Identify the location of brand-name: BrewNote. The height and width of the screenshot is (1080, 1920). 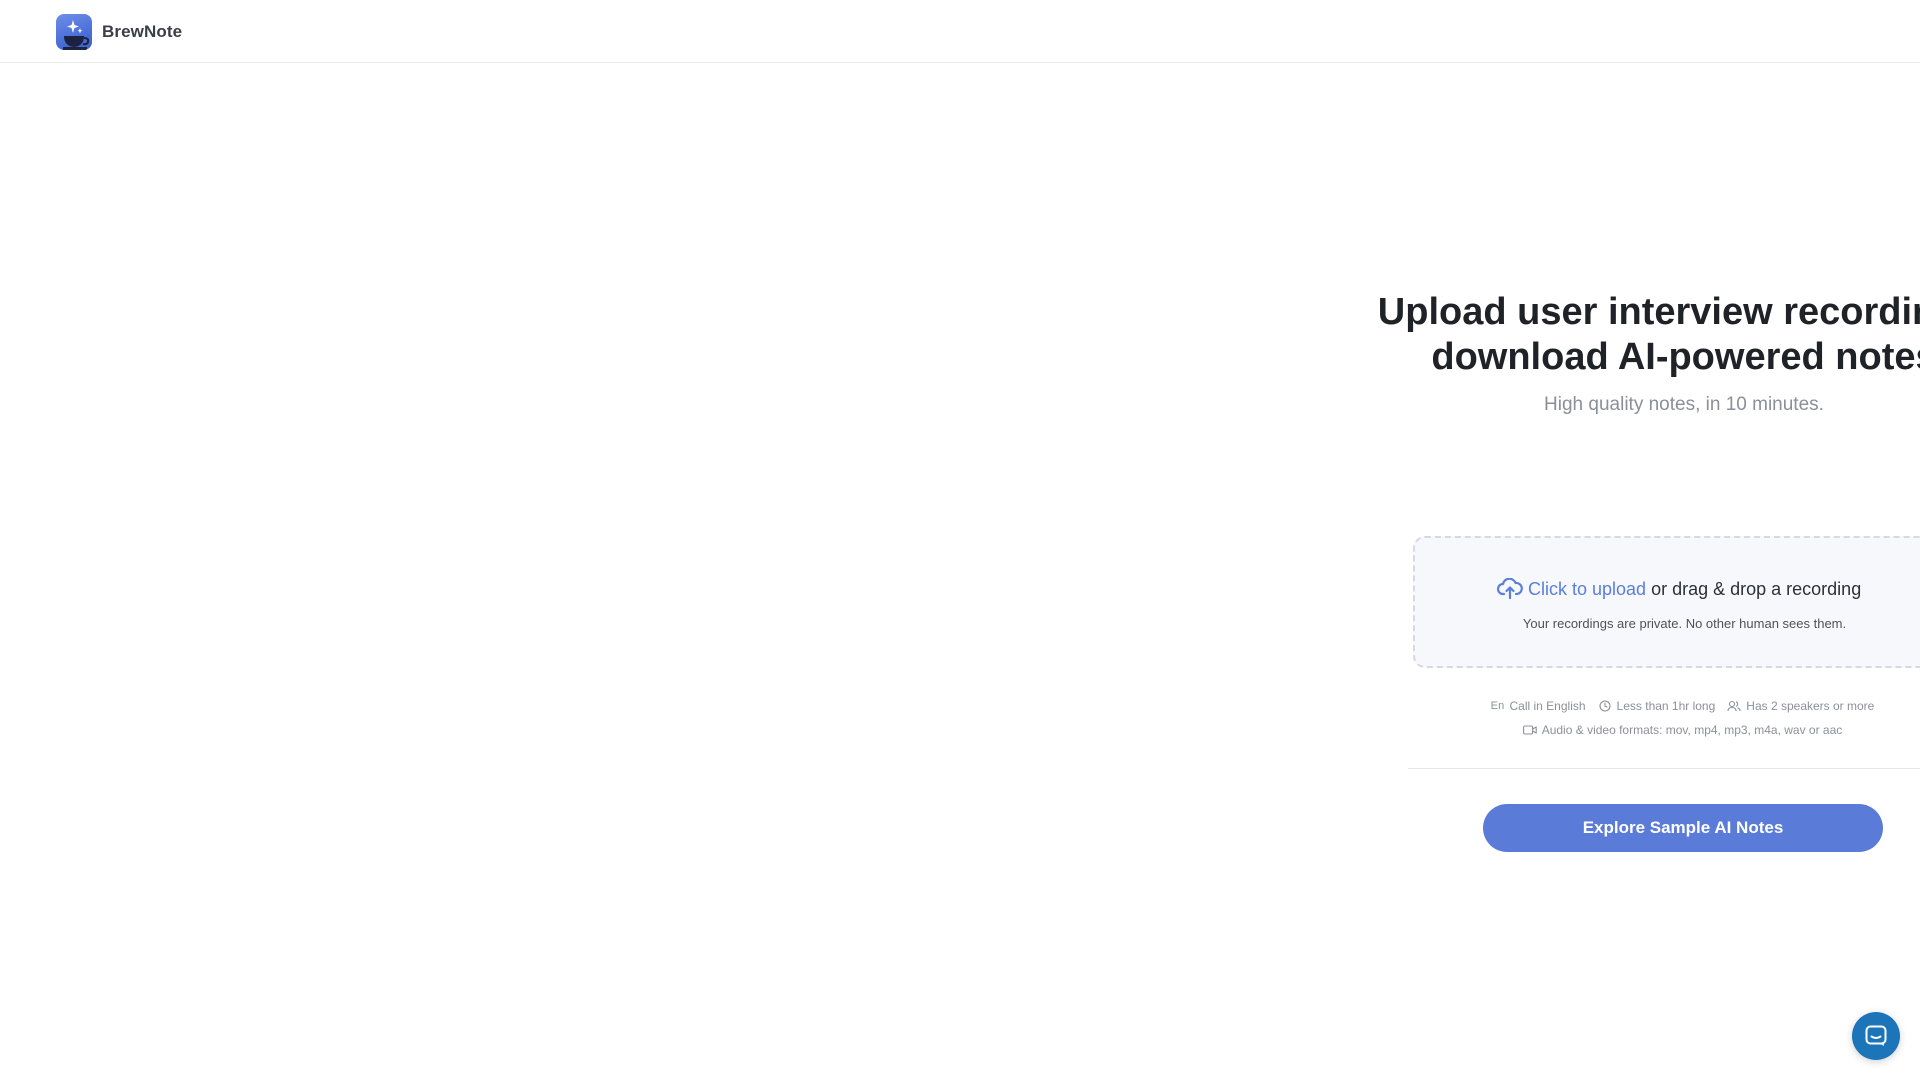
(142, 31).